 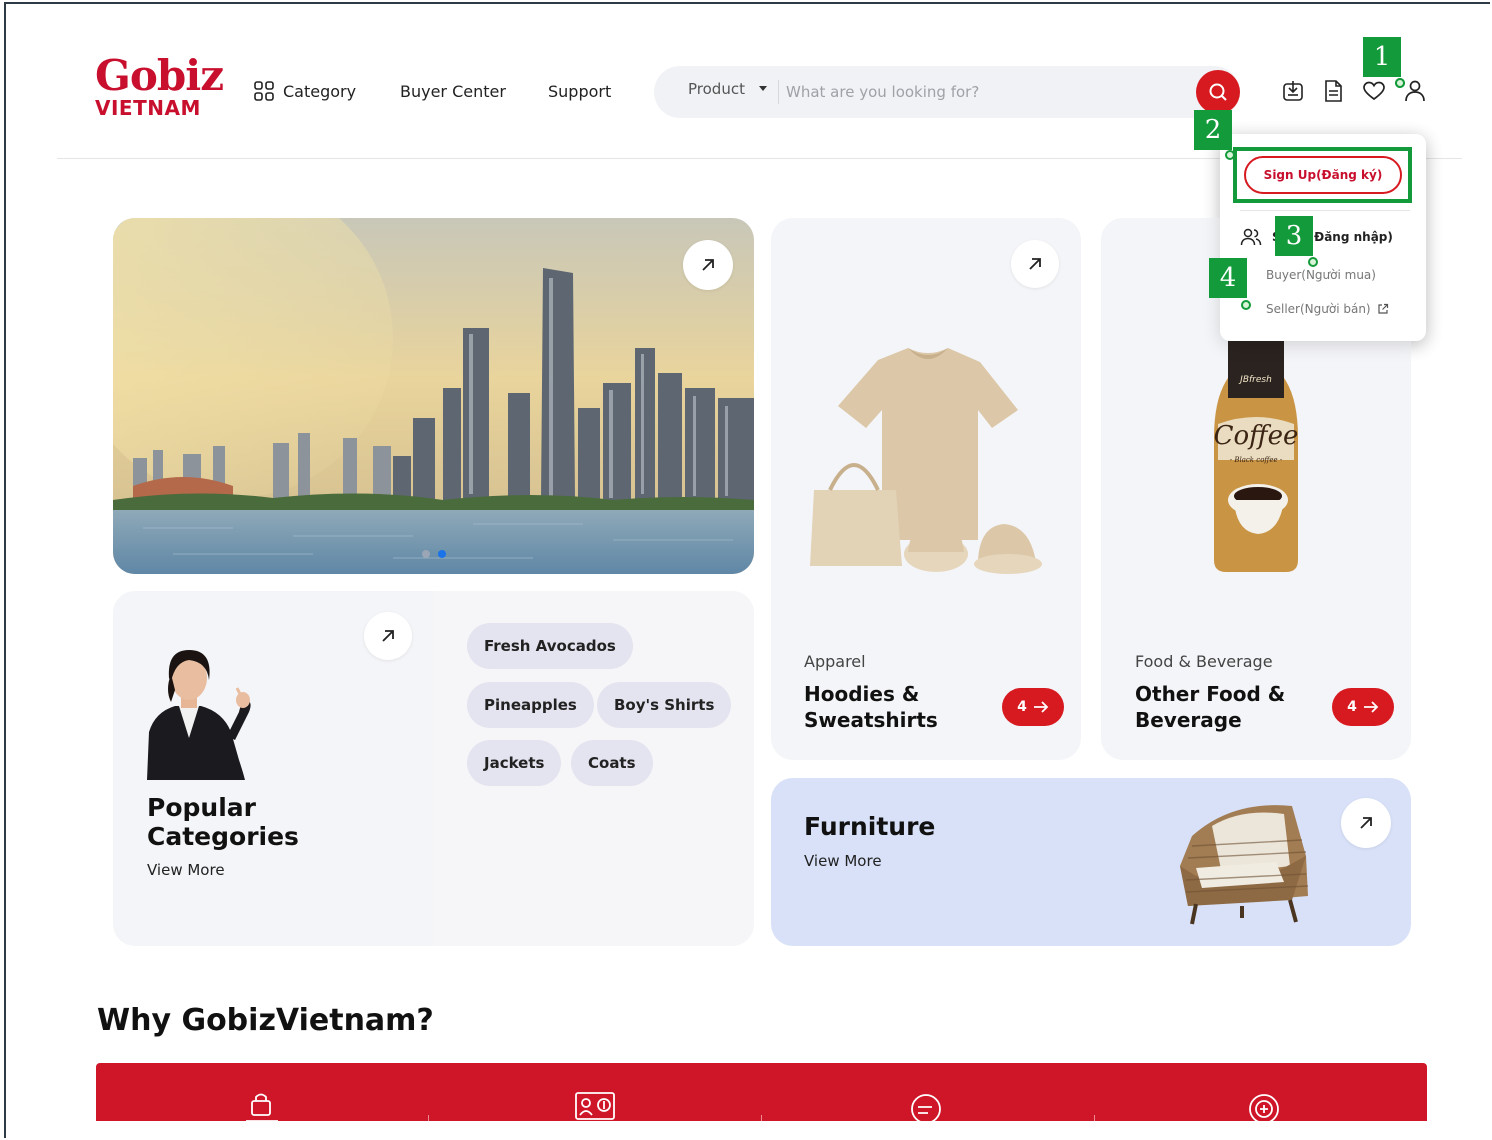 What do you see at coordinates (1325, 210) in the screenshot?
I see `dropdown-separator-top` at bounding box center [1325, 210].